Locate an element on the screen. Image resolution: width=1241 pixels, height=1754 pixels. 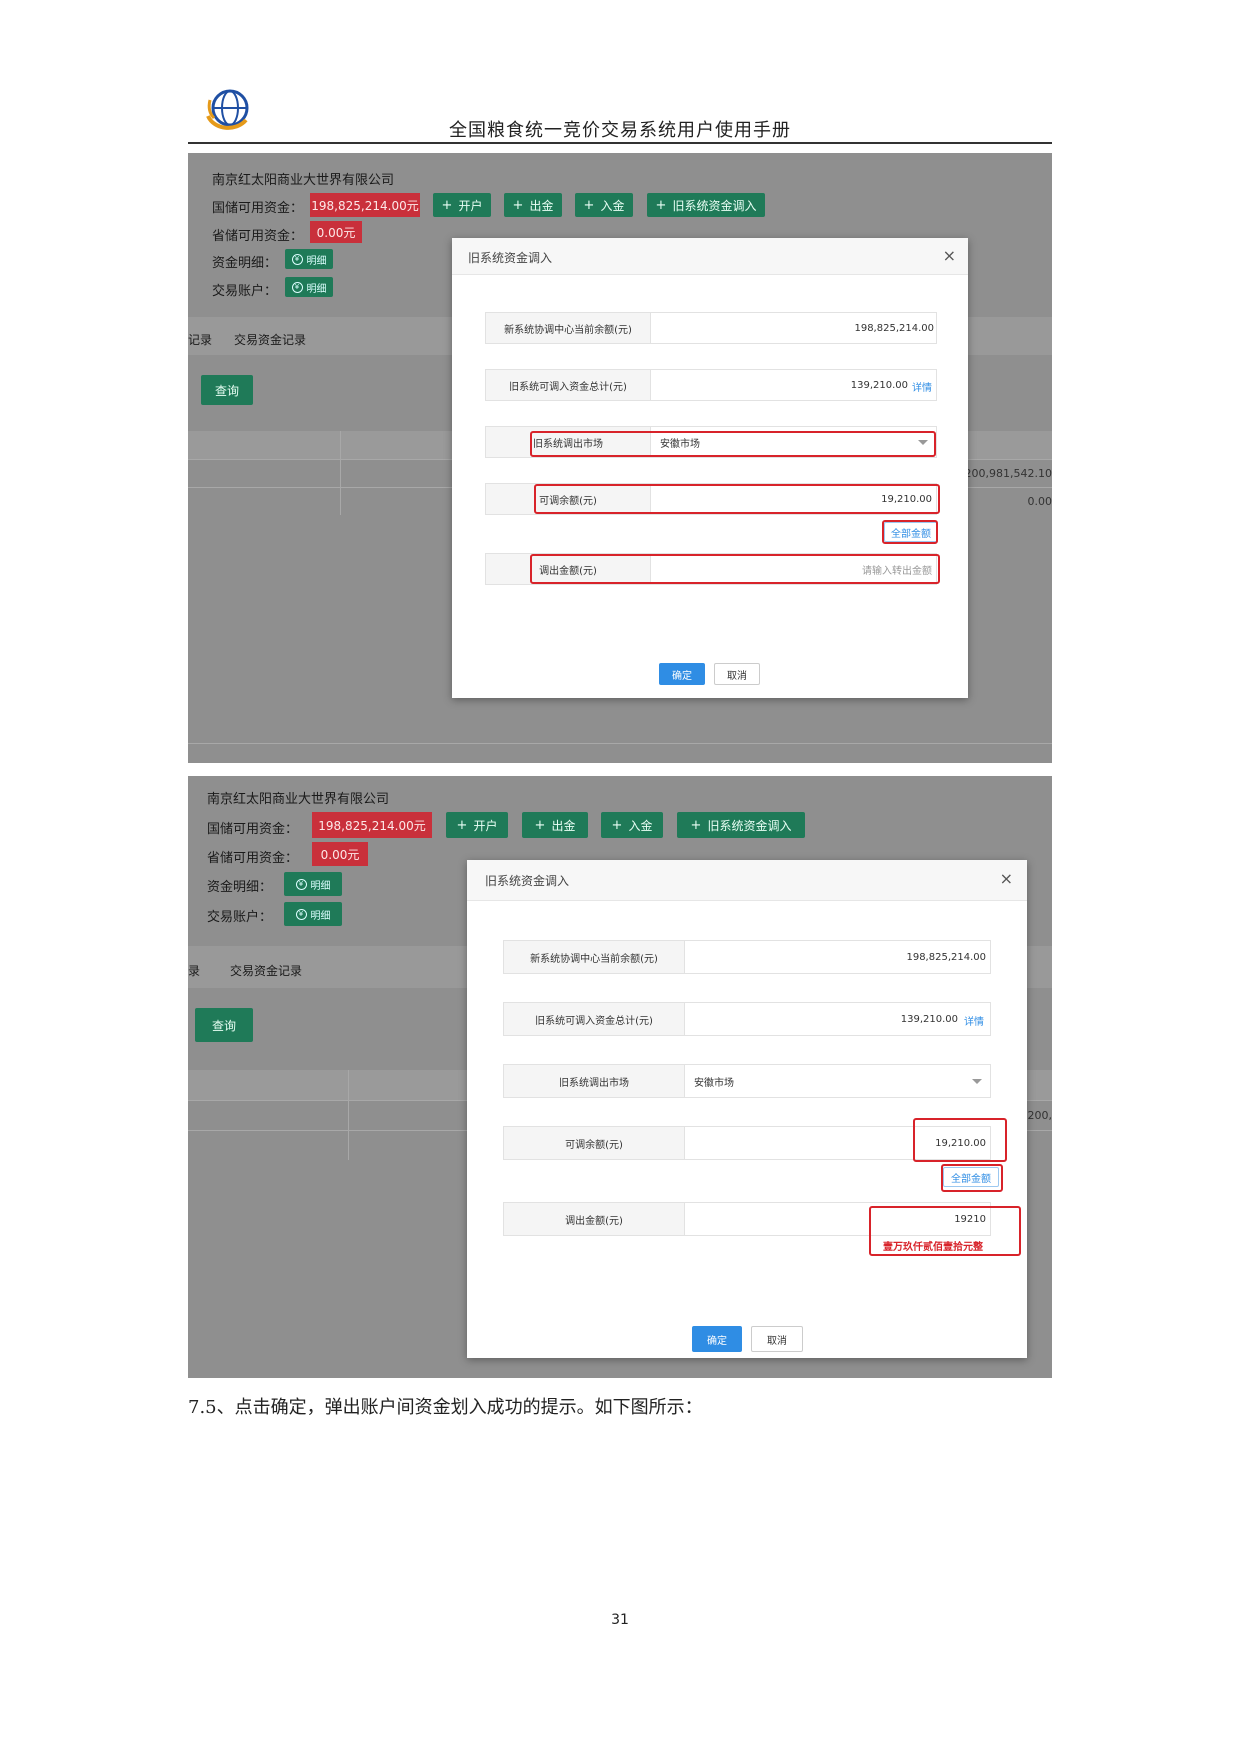
chevron-down-icon is located at coordinates (977, 1081).